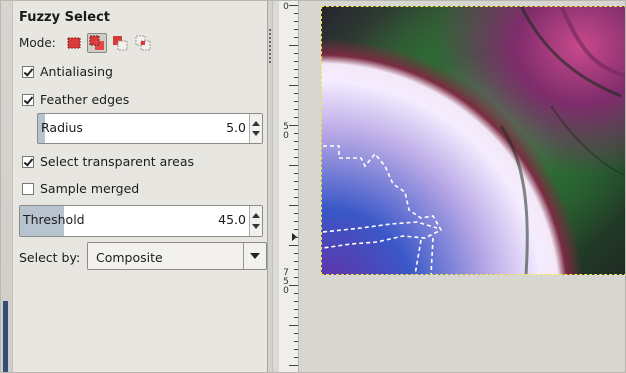  I want to click on mode-subtract-button, so click(120, 43).